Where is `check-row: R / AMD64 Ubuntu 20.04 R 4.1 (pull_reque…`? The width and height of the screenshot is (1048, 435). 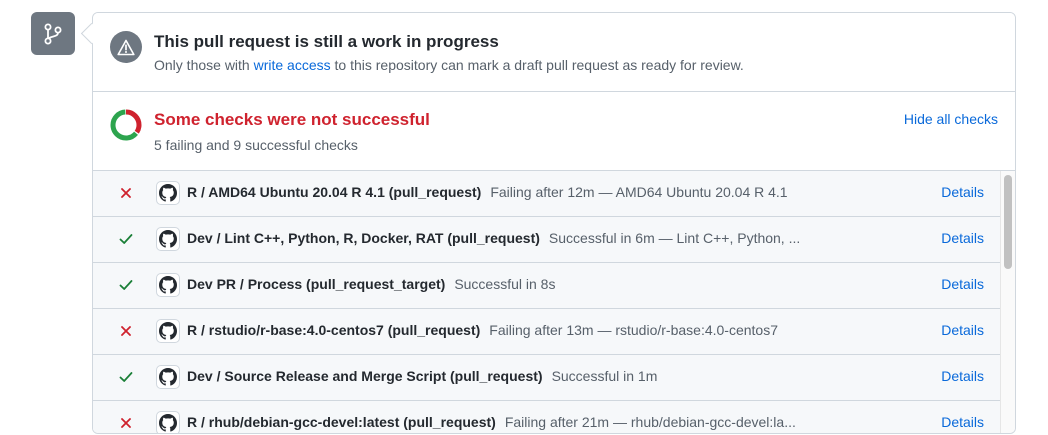 check-row: R / AMD64 Ubuntu 20.04 R 4.1 (pull_reque… is located at coordinates (546, 194).